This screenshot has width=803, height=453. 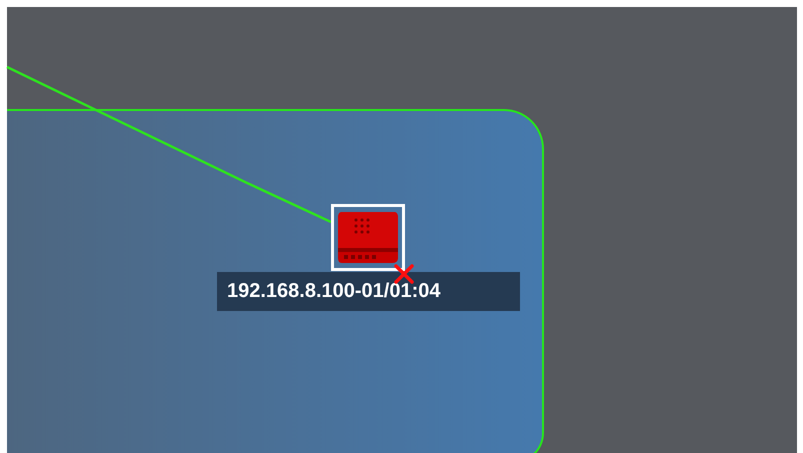 What do you see at coordinates (169, 145) in the screenshot?
I see `link-line` at bounding box center [169, 145].